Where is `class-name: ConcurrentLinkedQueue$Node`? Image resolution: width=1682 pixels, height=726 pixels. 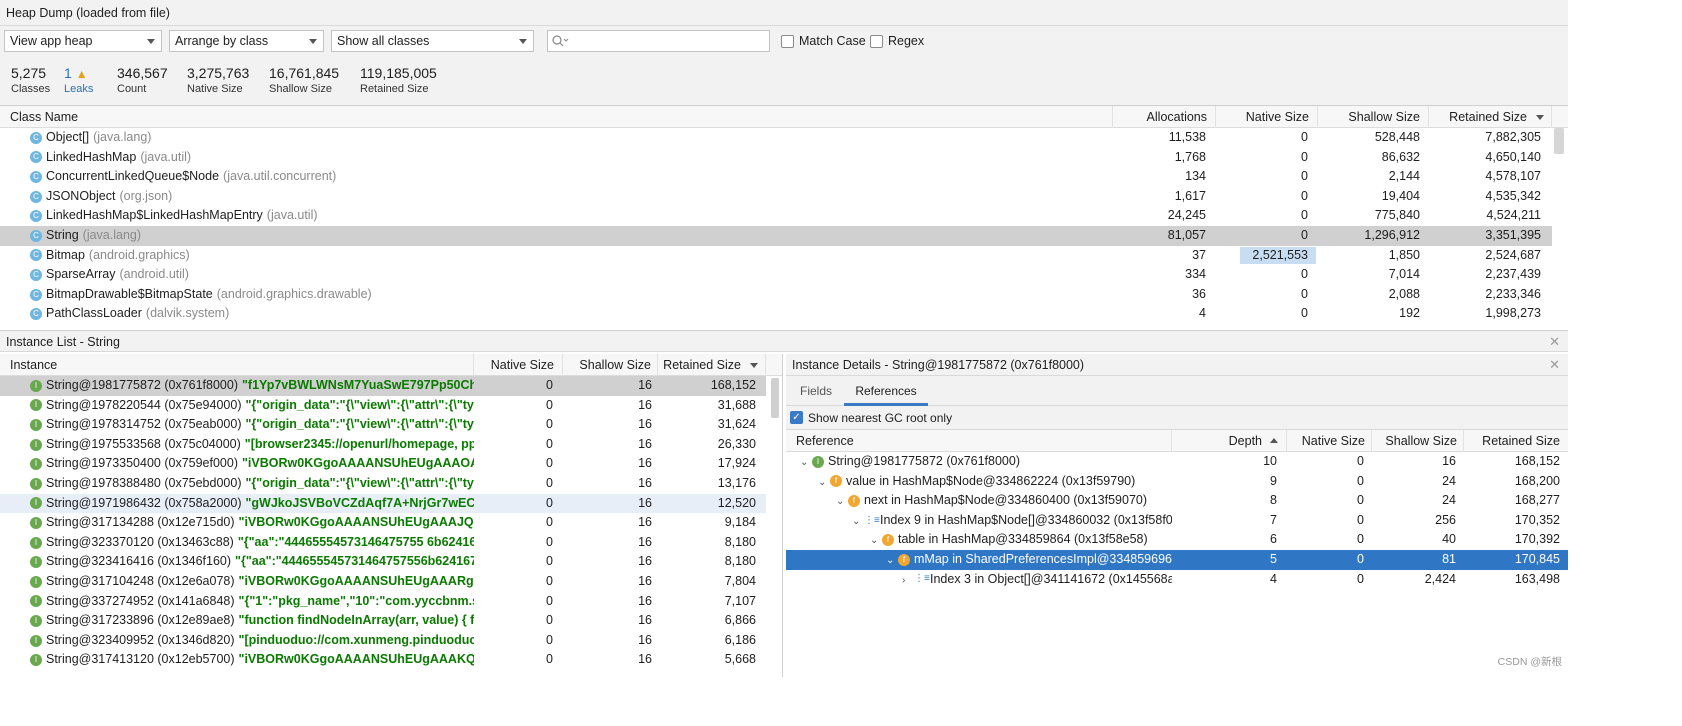
class-name: ConcurrentLinkedQueue$Node is located at coordinates (133, 176).